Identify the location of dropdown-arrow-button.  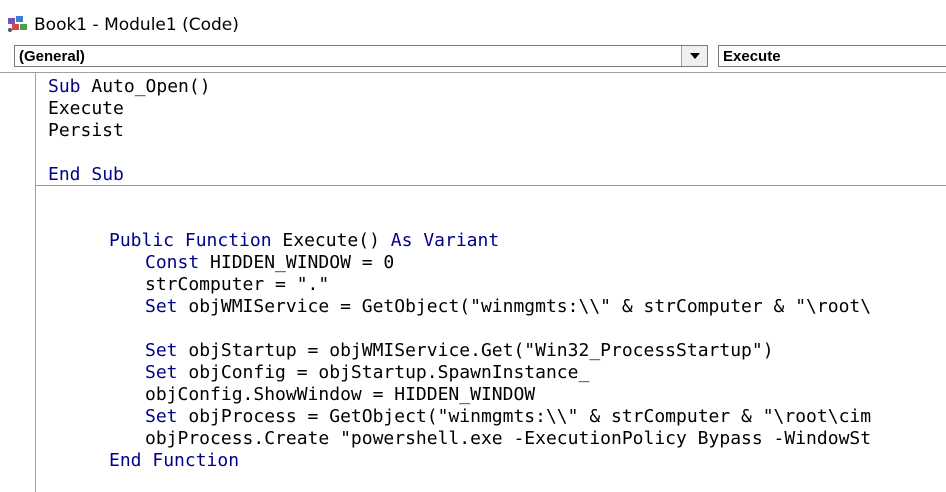
(694, 56).